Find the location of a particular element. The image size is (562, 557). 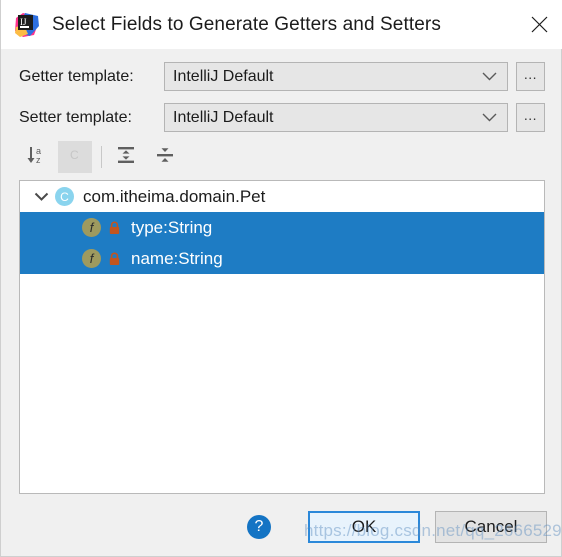

tree-node-field: f type:String is located at coordinates (282, 227).